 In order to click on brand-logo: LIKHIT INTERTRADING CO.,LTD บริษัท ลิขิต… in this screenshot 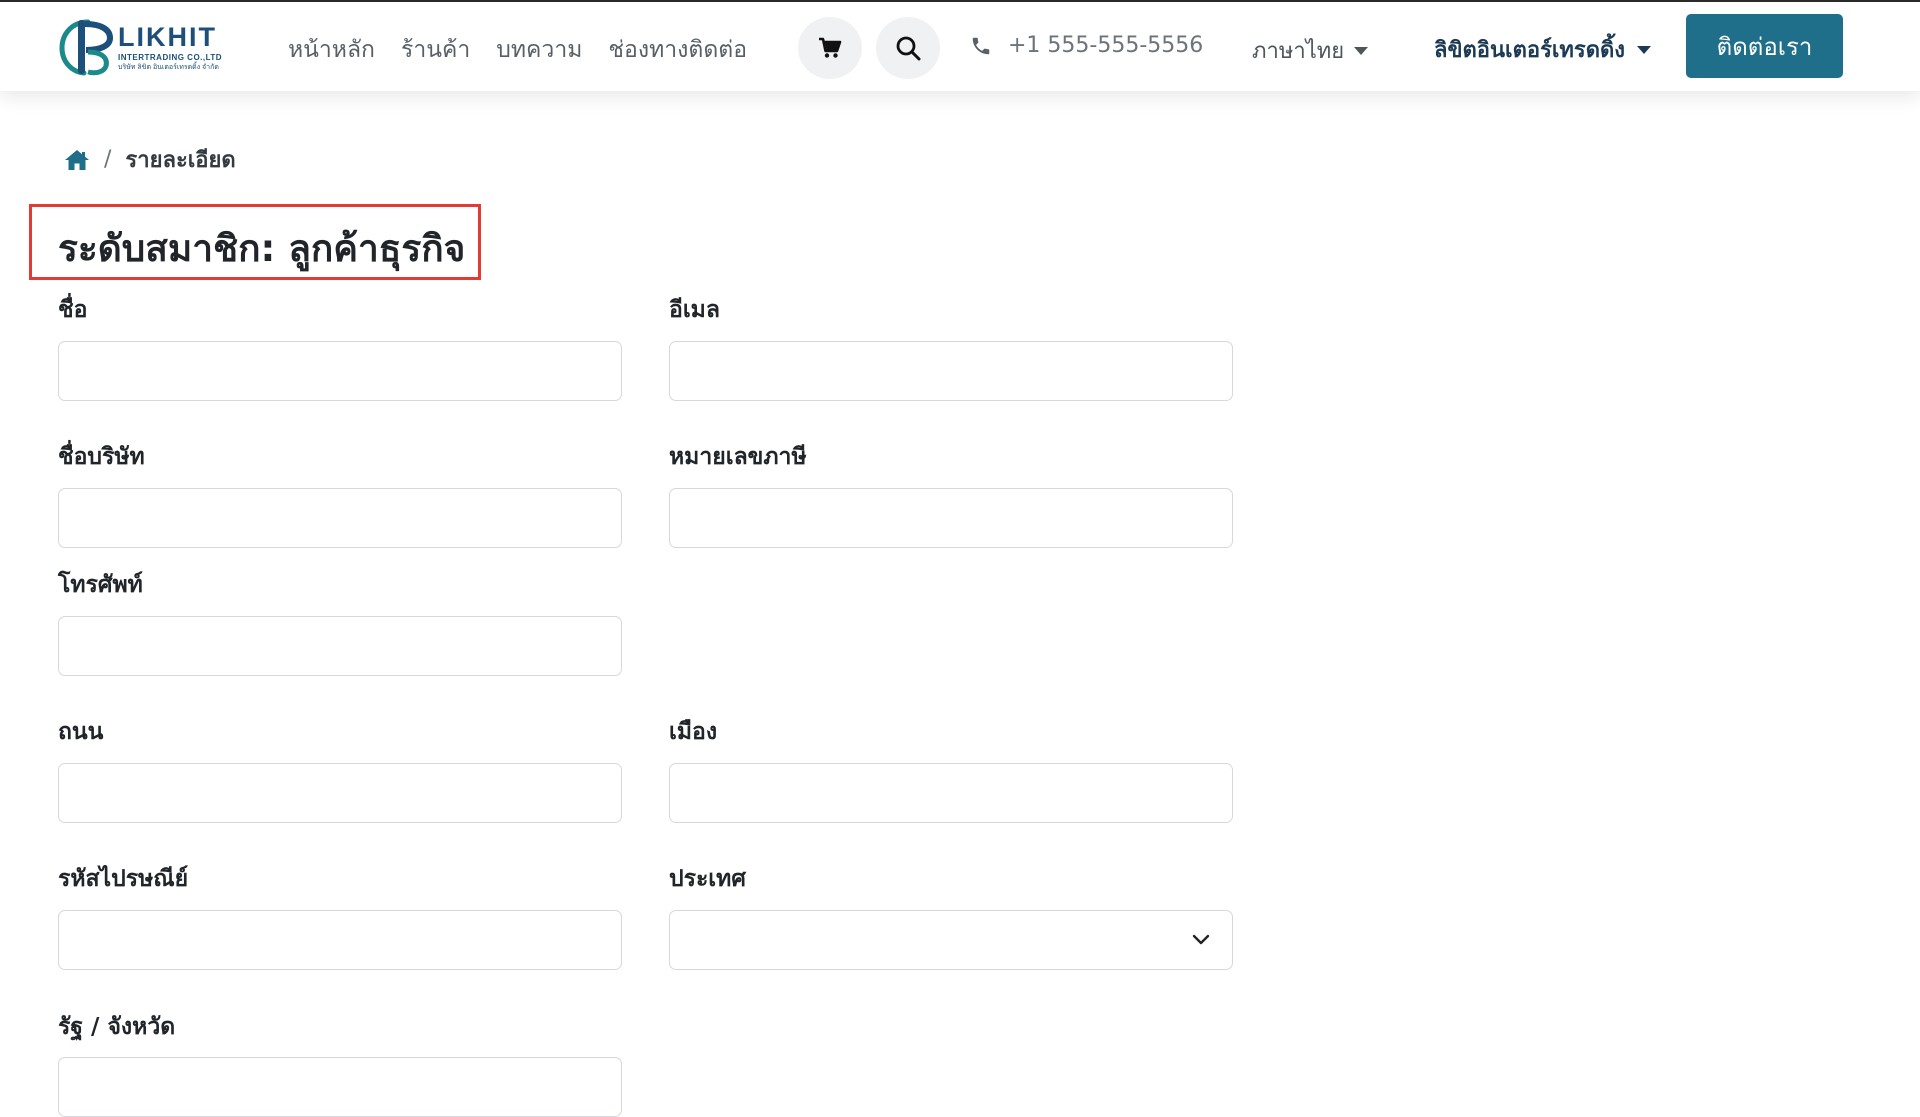, I will do `click(148, 47)`.